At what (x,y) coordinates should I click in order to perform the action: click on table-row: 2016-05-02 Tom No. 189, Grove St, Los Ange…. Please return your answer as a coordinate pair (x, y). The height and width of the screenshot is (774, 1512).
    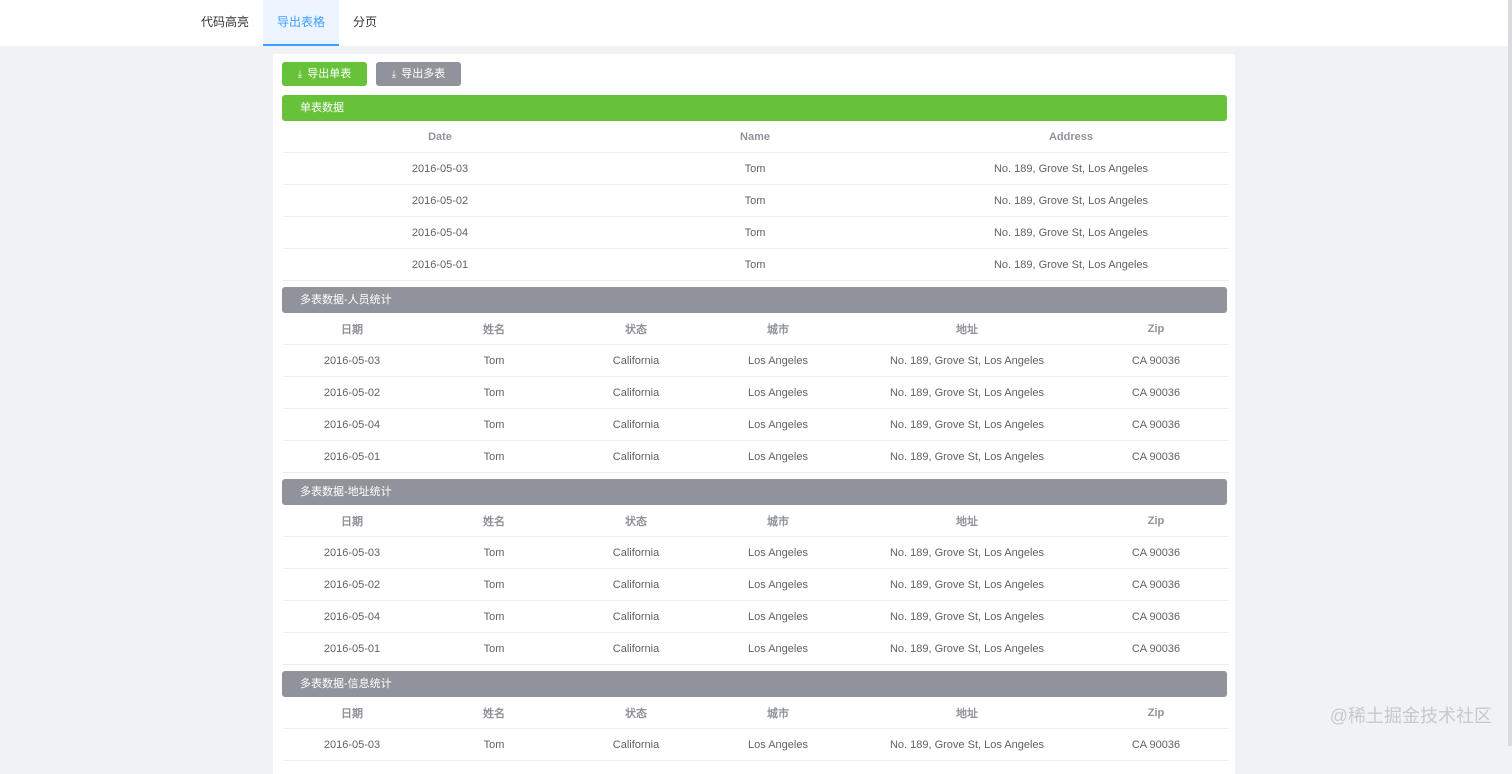
    Looking at the image, I should click on (756, 200).